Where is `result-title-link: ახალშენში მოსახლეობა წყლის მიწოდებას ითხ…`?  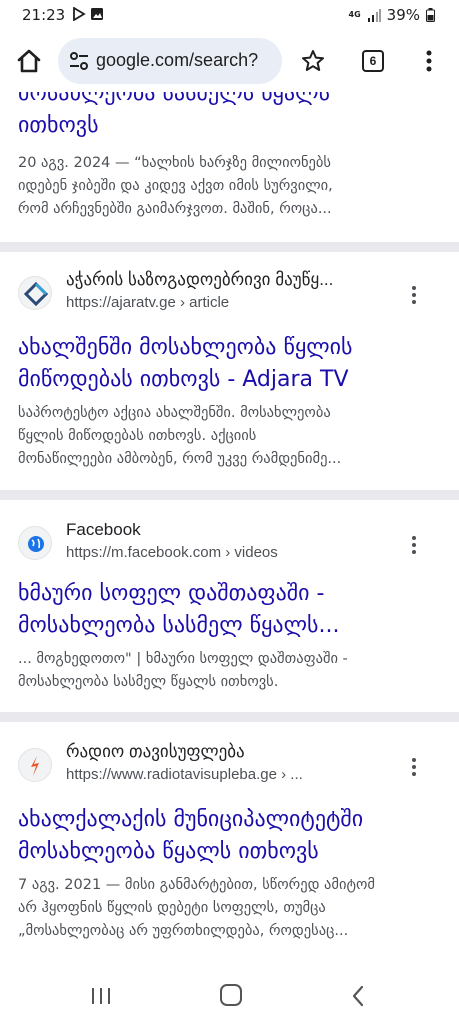
result-title-link: ახალშენში მოსახლეობა წყლის მიწოდებას ითხ… is located at coordinates (223, 364).